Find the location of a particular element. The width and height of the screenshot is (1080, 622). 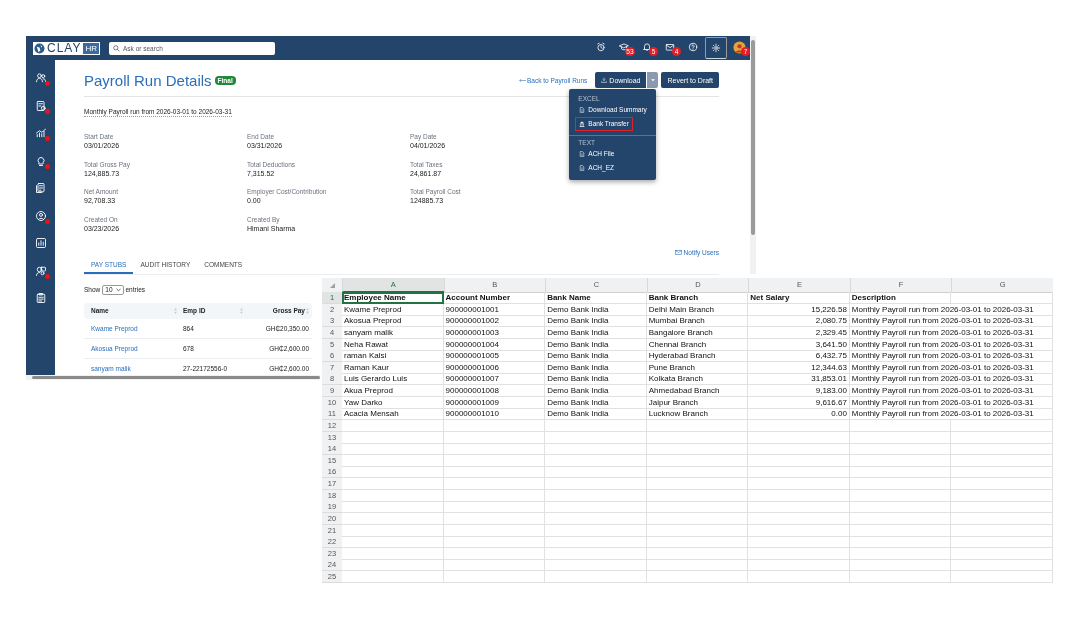

sheet-cell: 900000001006 is located at coordinates (494, 367).